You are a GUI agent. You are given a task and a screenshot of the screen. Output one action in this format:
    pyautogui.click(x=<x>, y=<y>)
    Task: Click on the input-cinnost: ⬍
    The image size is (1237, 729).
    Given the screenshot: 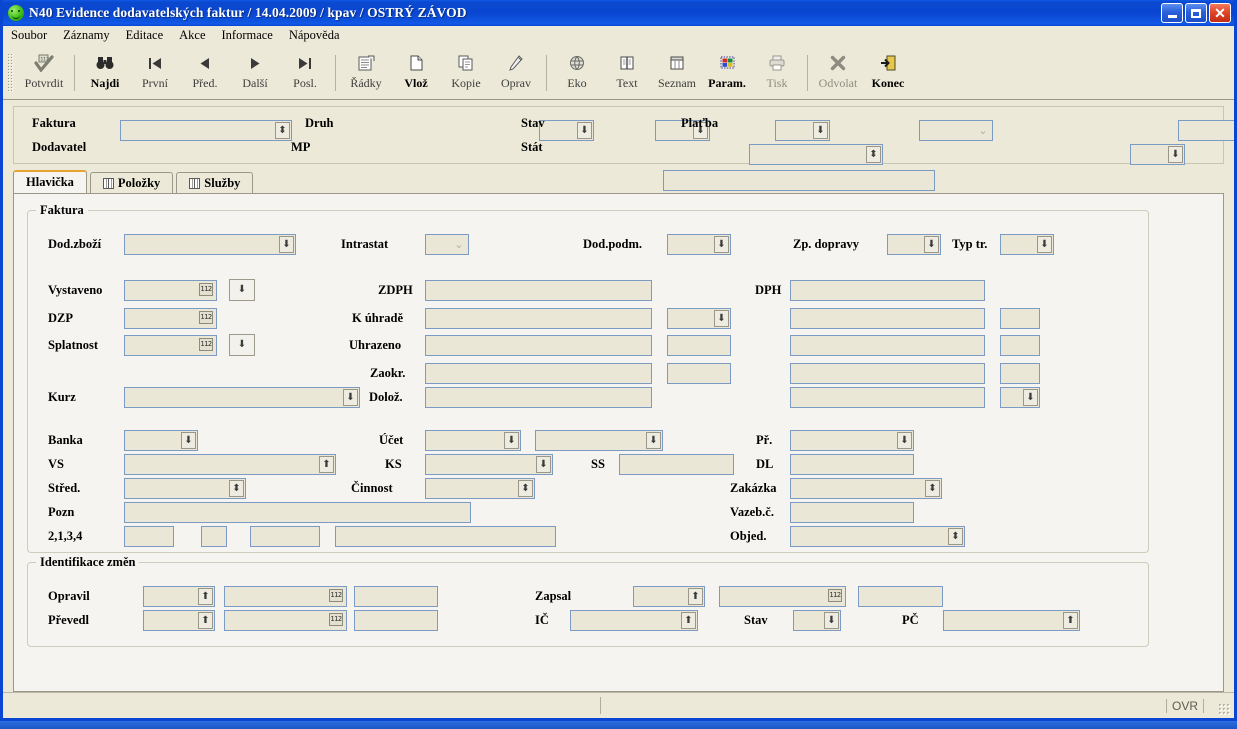 What is the action you would take?
    pyautogui.click(x=480, y=488)
    